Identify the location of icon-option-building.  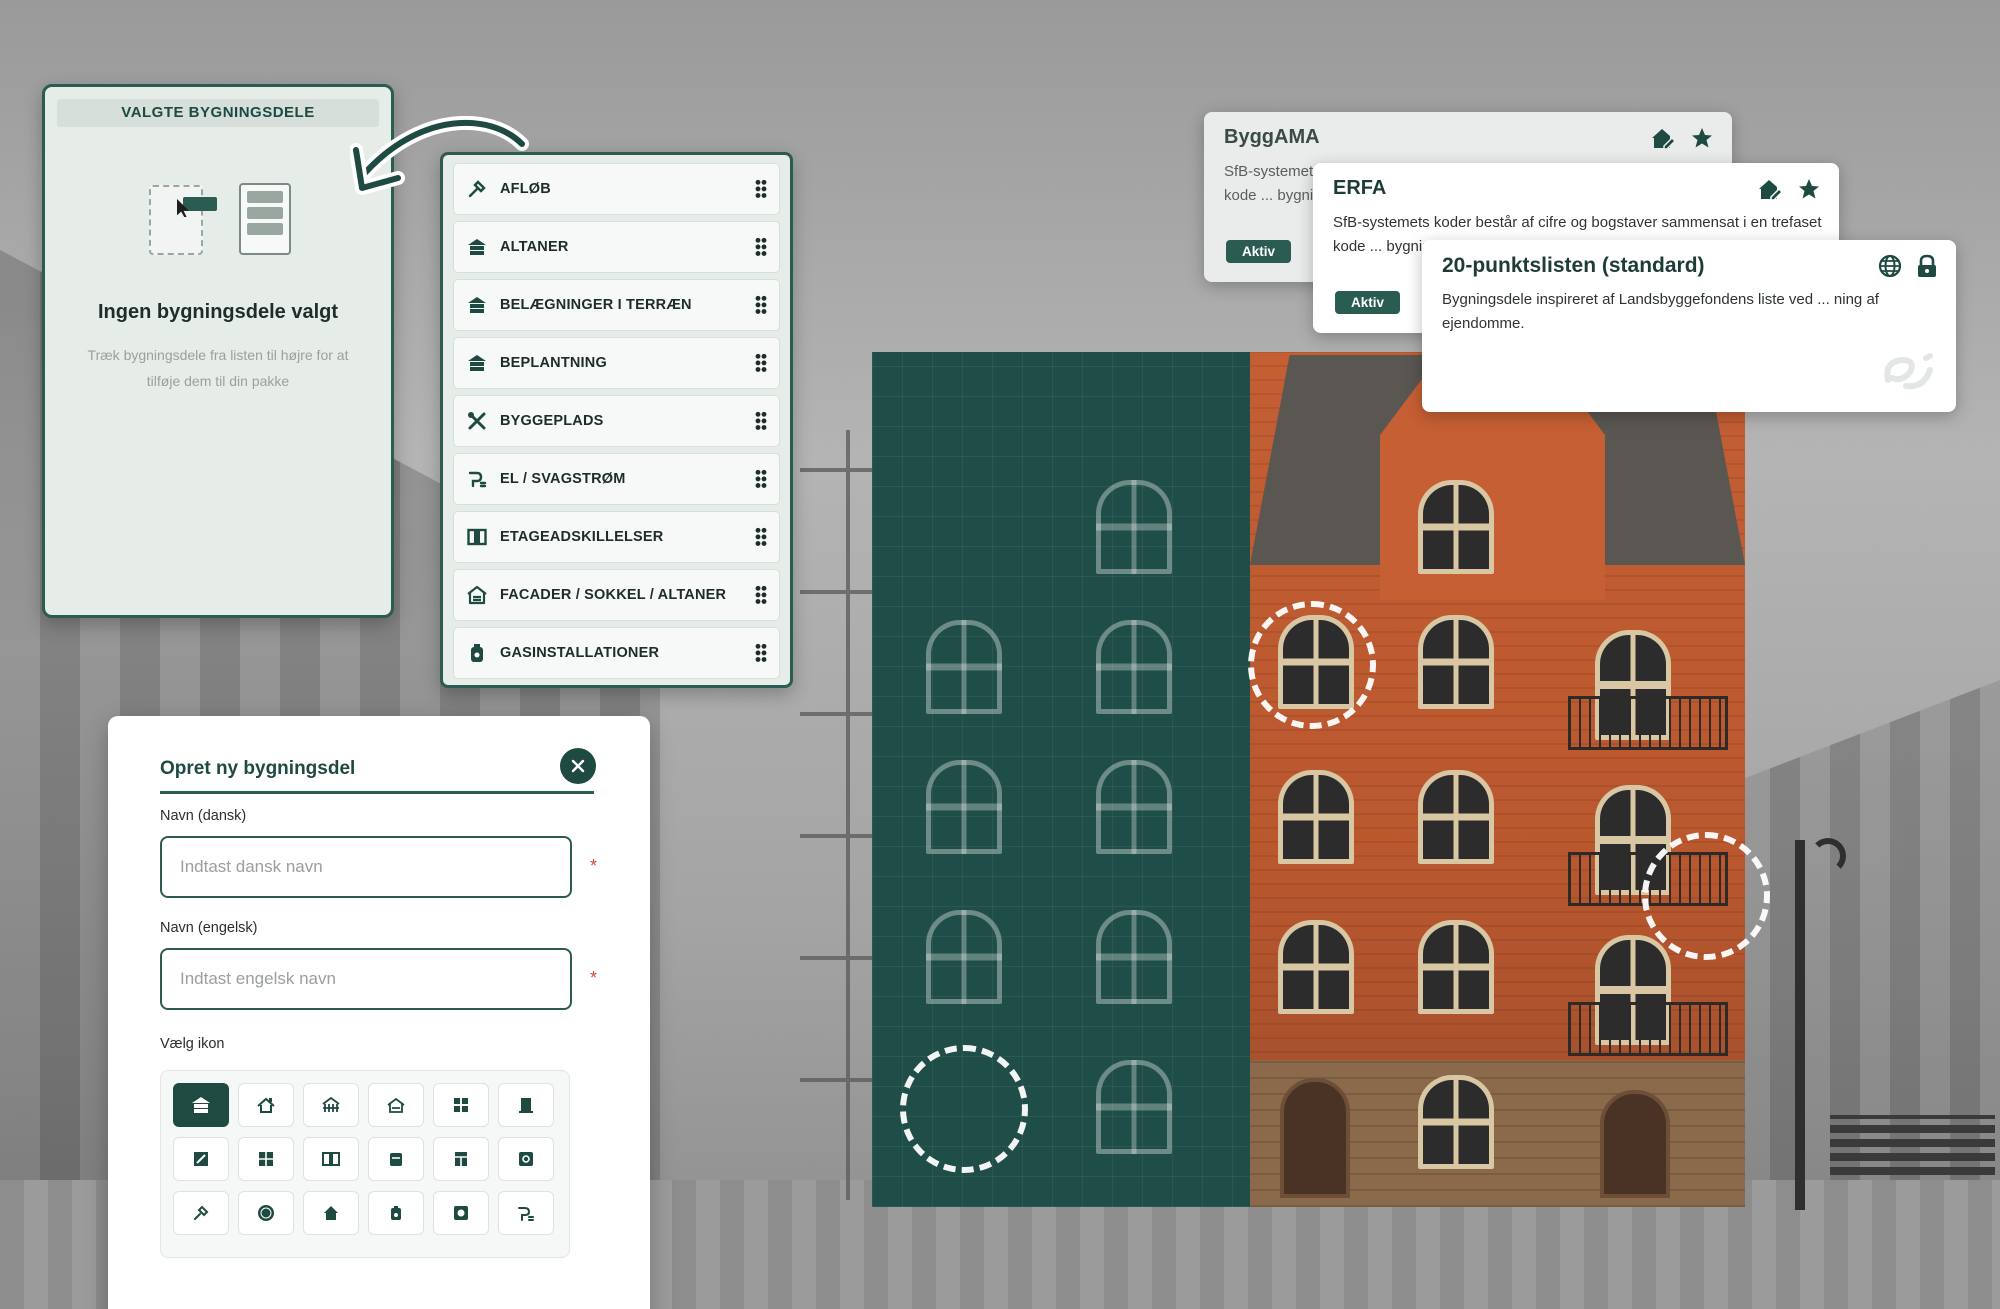
(201, 1105).